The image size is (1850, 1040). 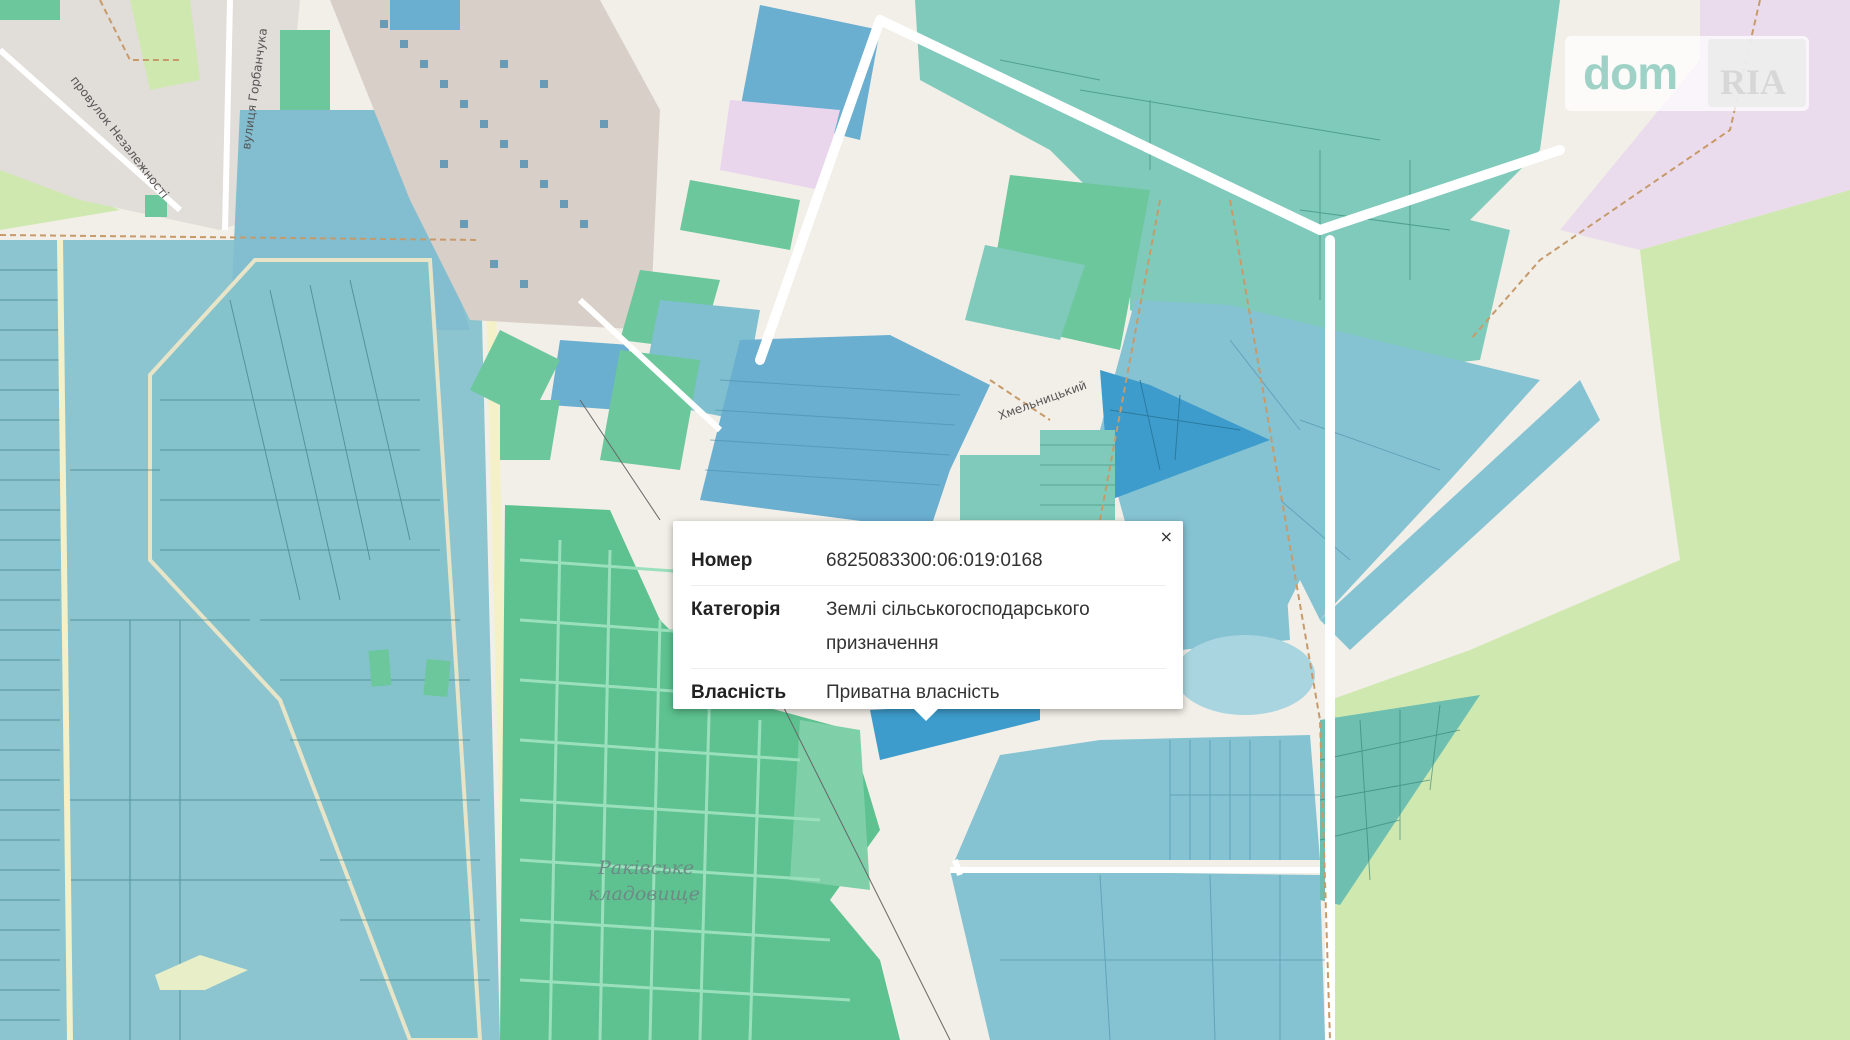 I want to click on lake, so click(x=1245, y=675).